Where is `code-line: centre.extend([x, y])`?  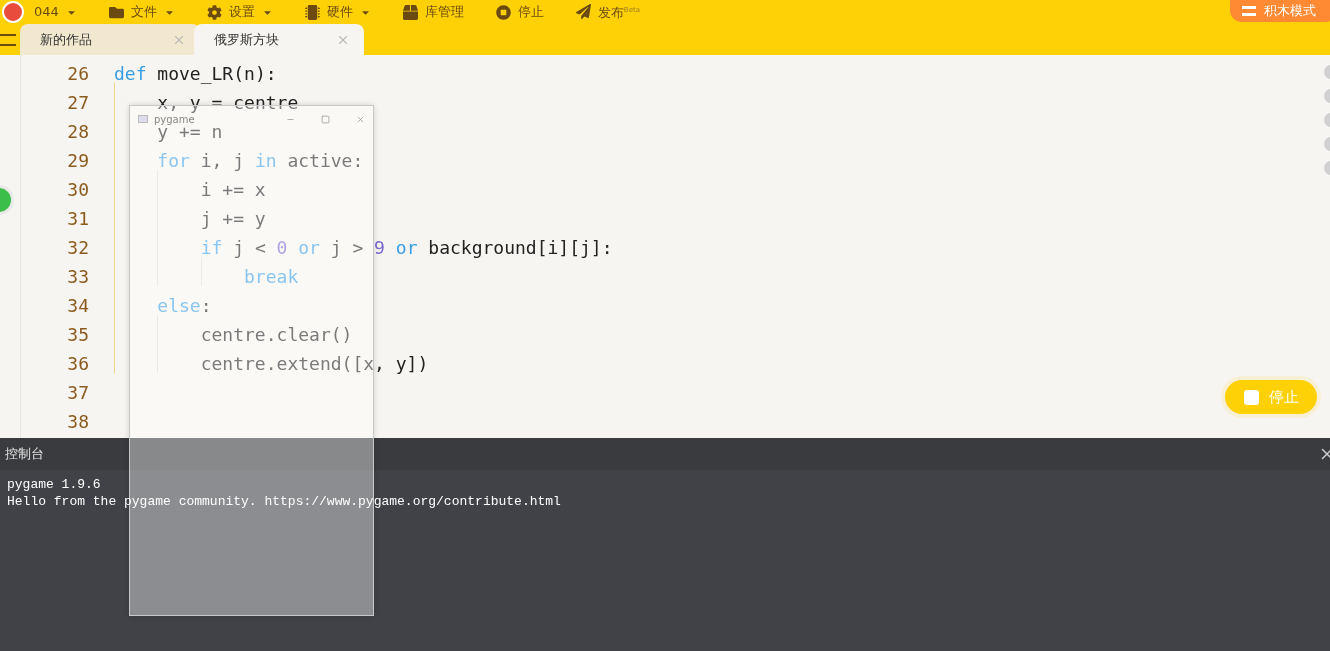
code-line: centre.extend([x, y]) is located at coordinates (314, 364).